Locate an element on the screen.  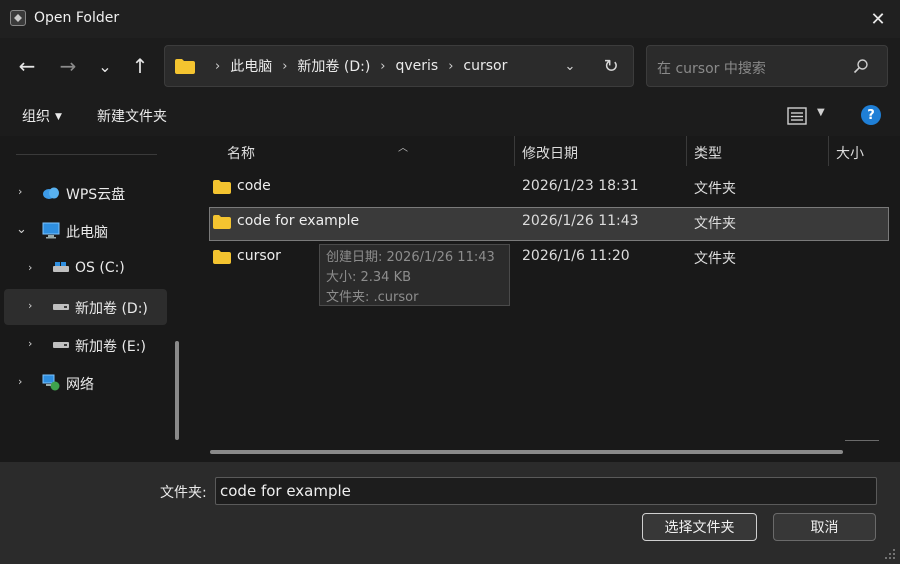
column-header-modified: 修改日期 is located at coordinates (550, 159).